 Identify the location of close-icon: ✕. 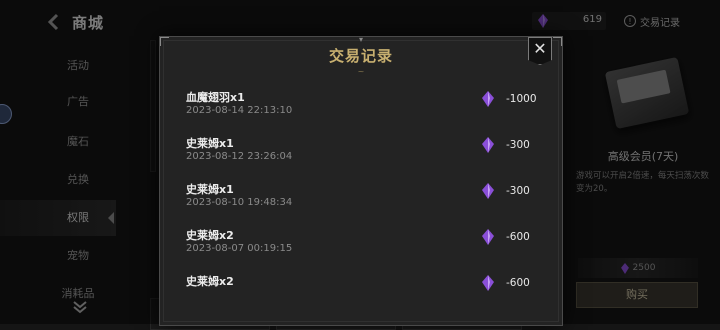
(540, 51).